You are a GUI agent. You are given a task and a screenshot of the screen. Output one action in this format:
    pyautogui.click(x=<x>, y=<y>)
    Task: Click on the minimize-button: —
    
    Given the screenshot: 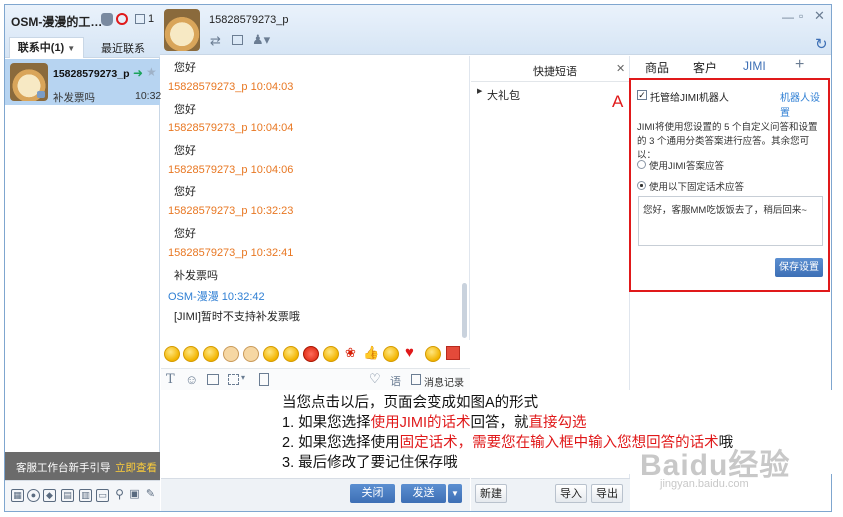 What is the action you would take?
    pyautogui.click(x=788, y=17)
    